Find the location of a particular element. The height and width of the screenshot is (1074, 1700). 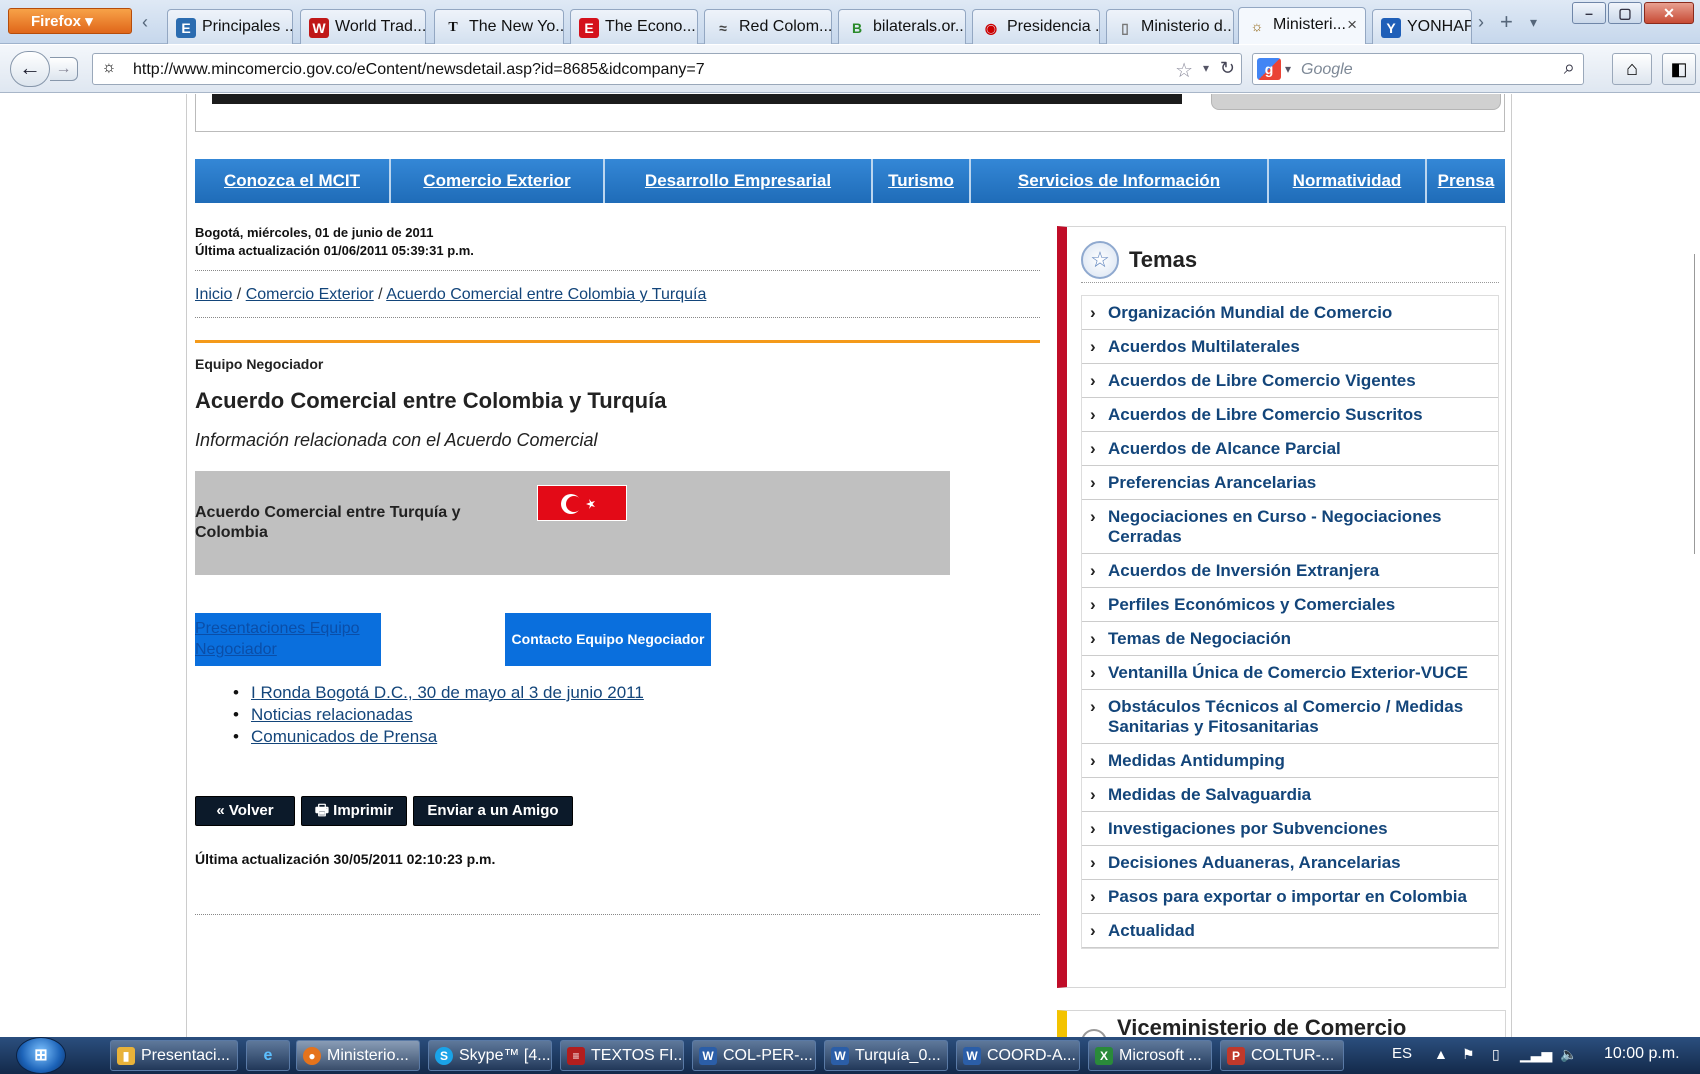

clock: 10:00 p.m. is located at coordinates (1642, 1054).